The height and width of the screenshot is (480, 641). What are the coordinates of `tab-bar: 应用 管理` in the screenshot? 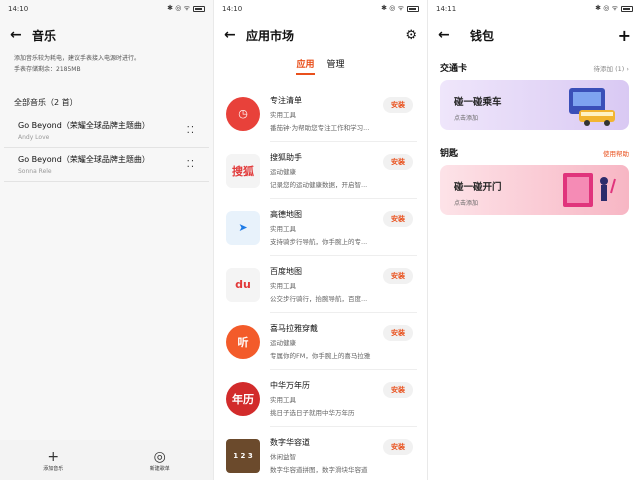 It's located at (320, 69).